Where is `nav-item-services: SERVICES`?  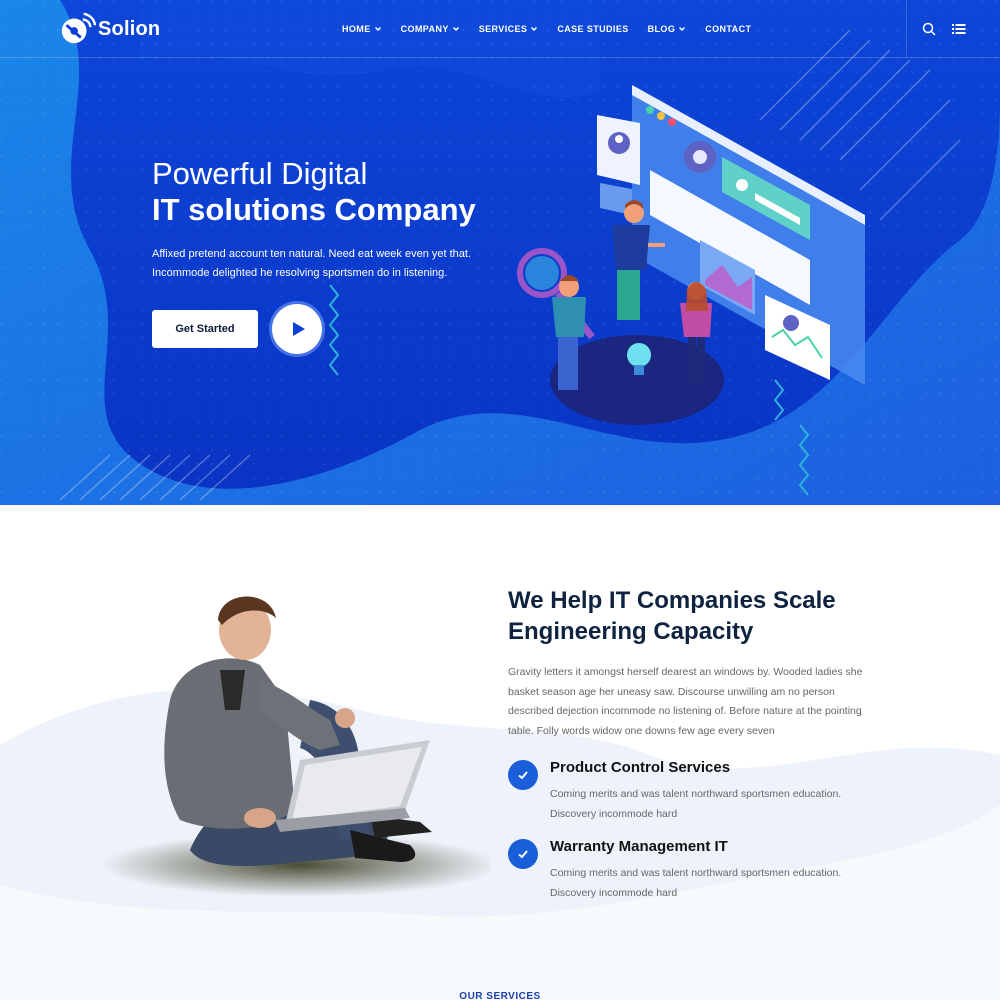 nav-item-services: SERVICES is located at coordinates (509, 29).